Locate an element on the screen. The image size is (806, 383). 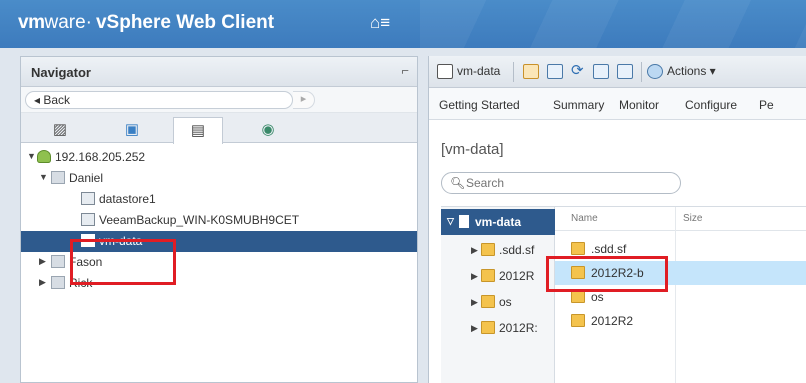
register-vm-icon is located at coordinates (555, 71).